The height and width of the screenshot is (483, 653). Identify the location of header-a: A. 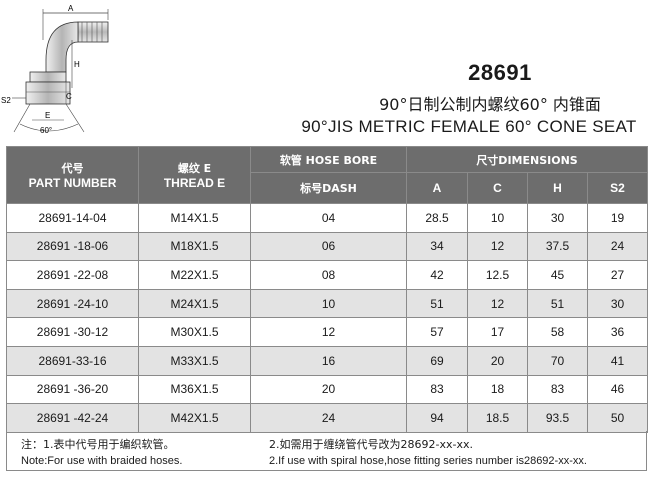
(437, 188).